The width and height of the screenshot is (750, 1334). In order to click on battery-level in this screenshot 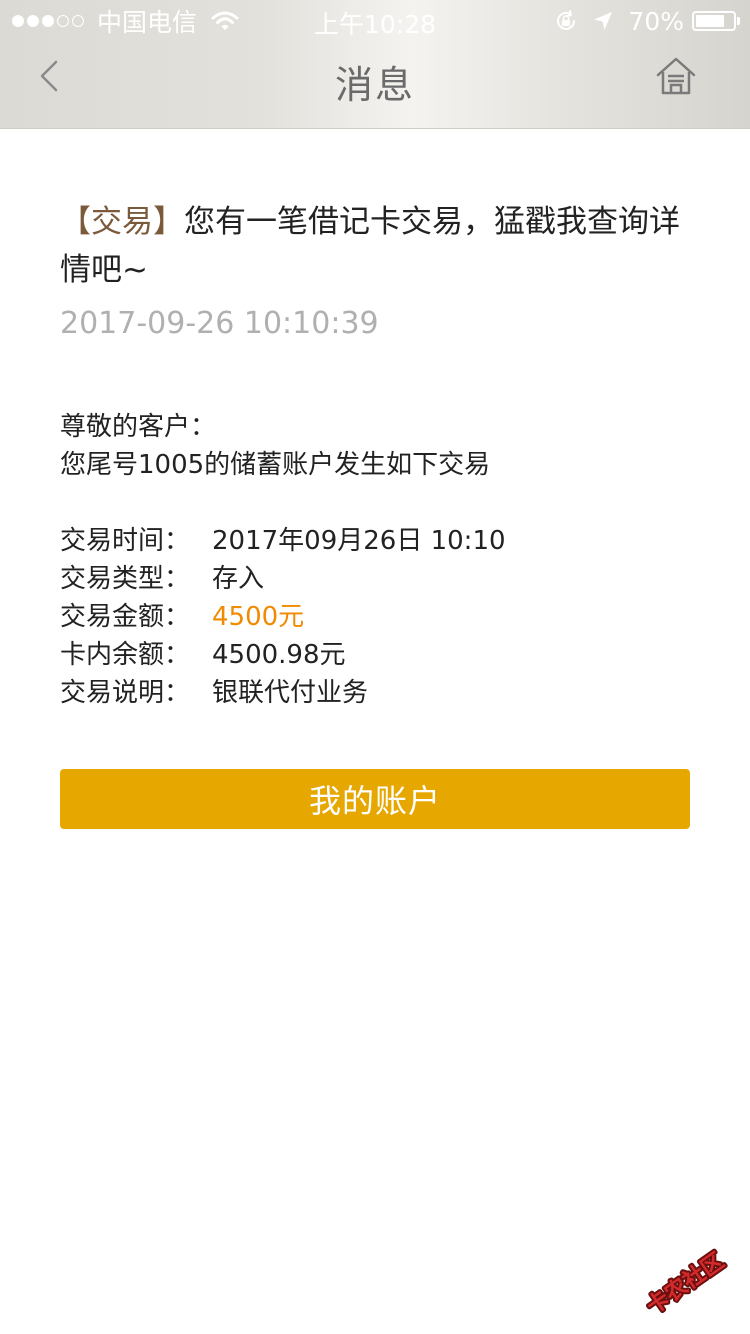, I will do `click(710, 21)`.